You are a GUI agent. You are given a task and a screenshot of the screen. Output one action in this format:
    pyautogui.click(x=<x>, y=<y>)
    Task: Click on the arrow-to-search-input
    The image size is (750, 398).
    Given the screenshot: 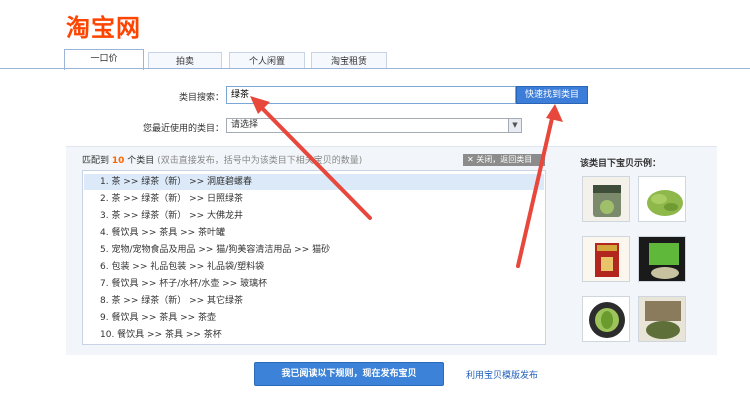 What is the action you would take?
    pyautogui.click(x=311, y=158)
    